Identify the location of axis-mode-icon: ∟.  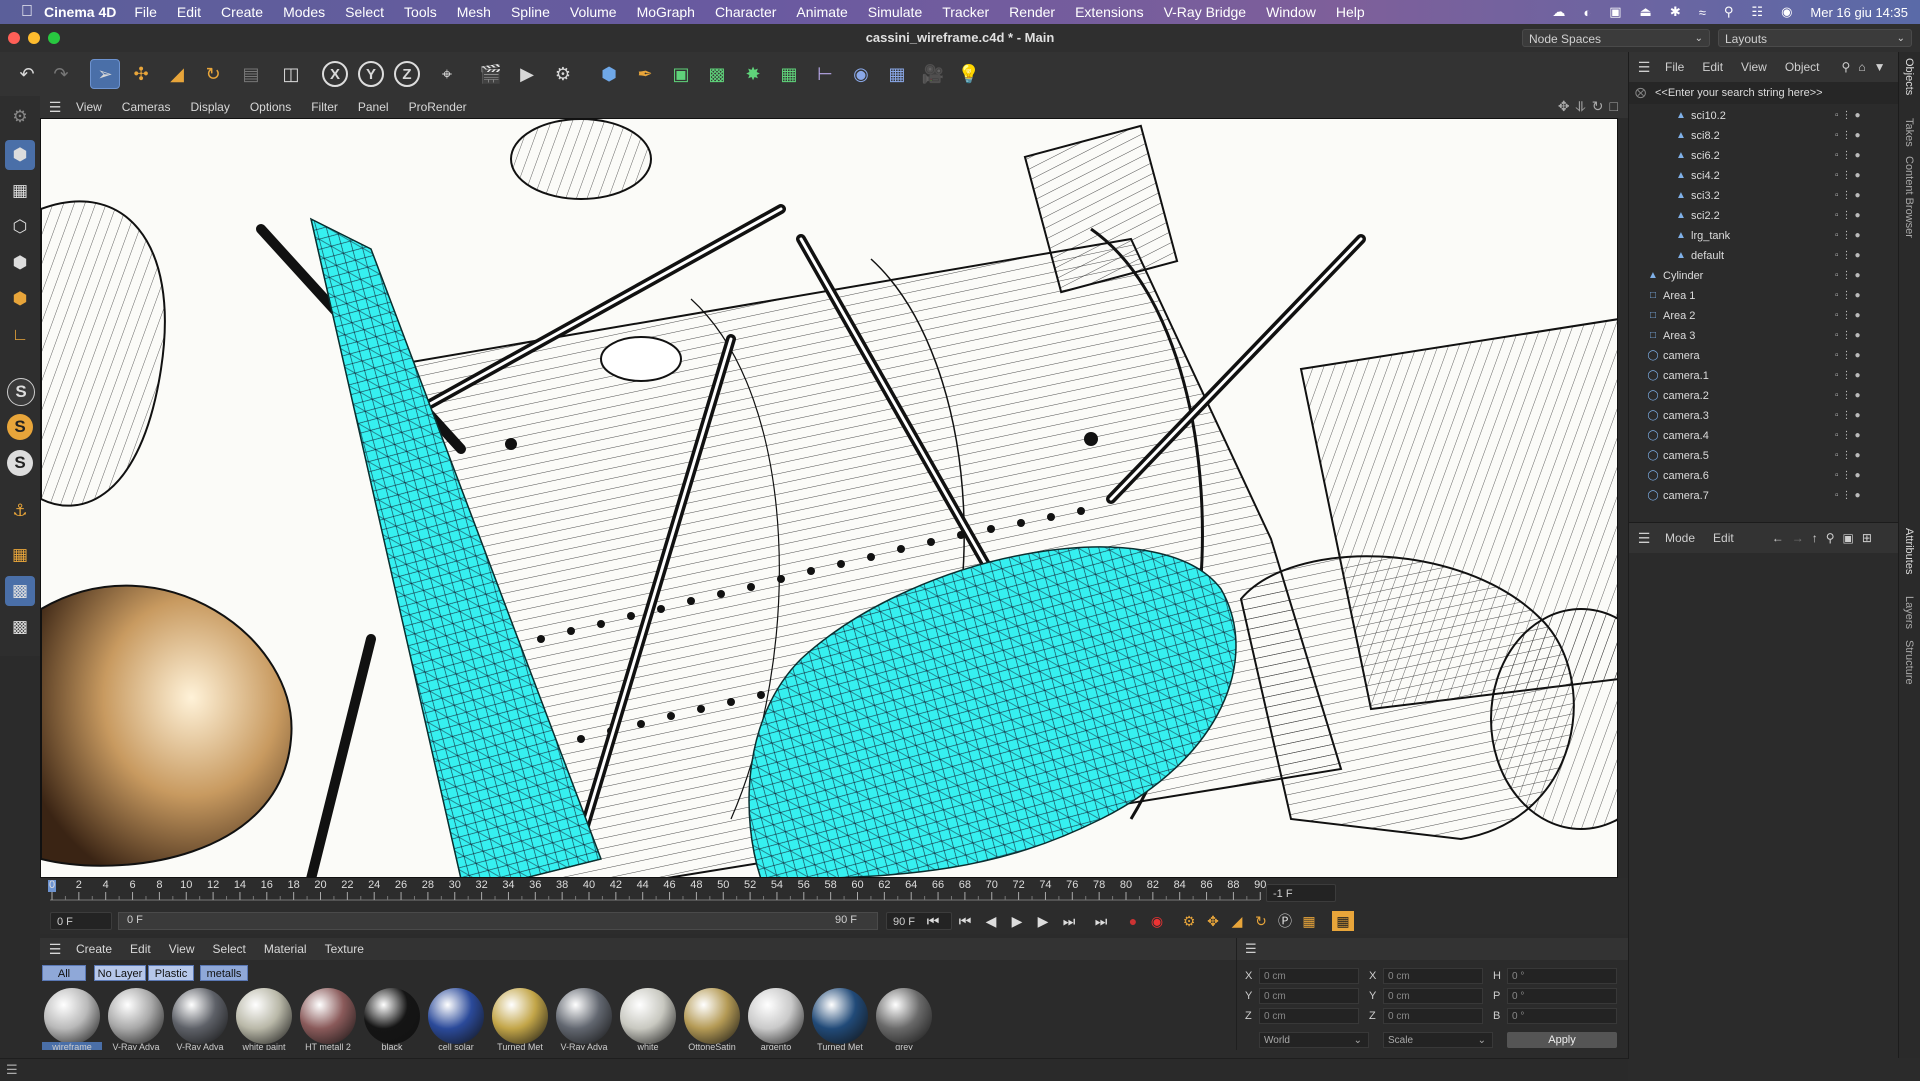
(20, 335).